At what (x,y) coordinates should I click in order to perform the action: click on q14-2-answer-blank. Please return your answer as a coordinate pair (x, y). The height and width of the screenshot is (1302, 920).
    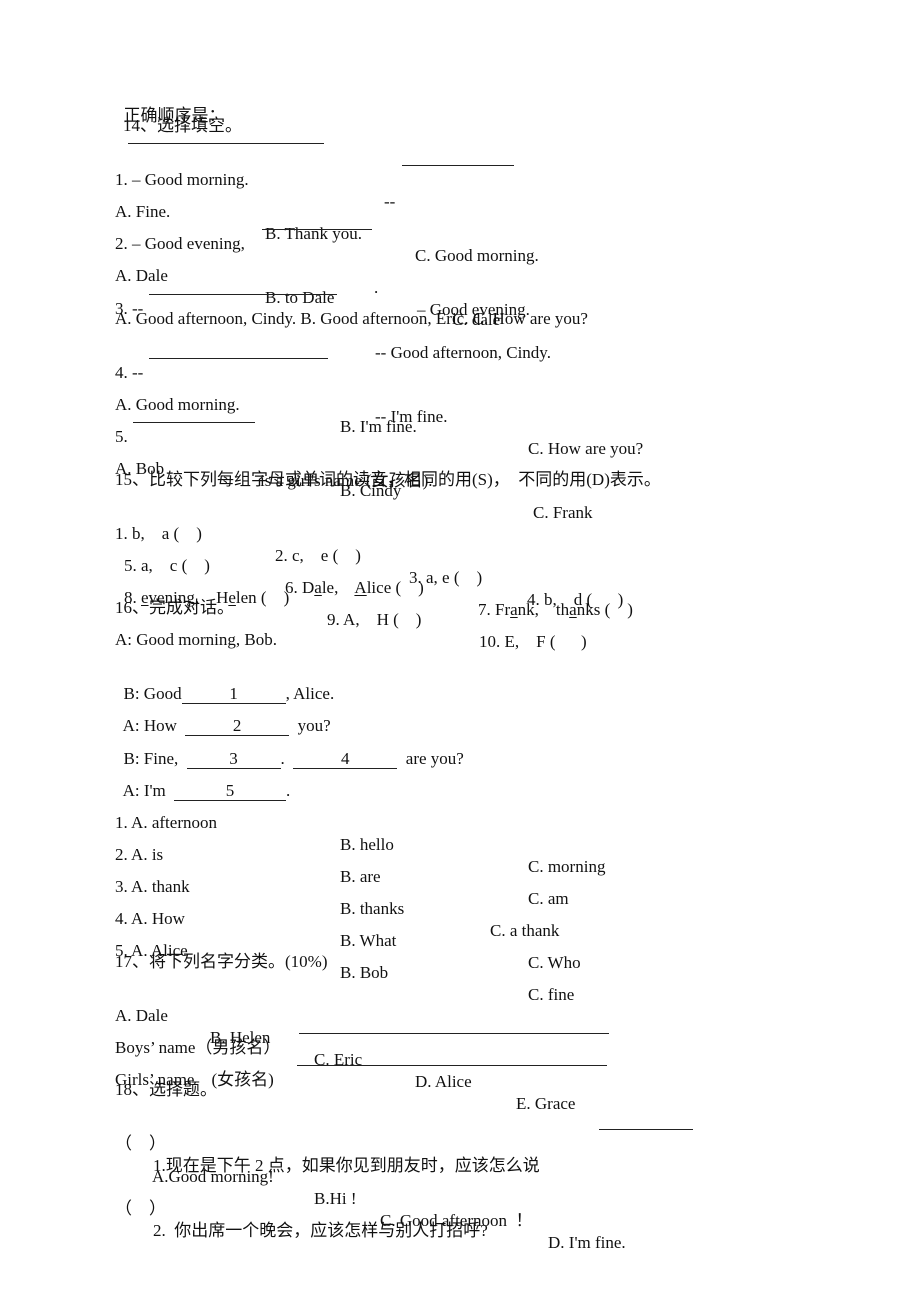
    Looking at the image, I should click on (317, 221).